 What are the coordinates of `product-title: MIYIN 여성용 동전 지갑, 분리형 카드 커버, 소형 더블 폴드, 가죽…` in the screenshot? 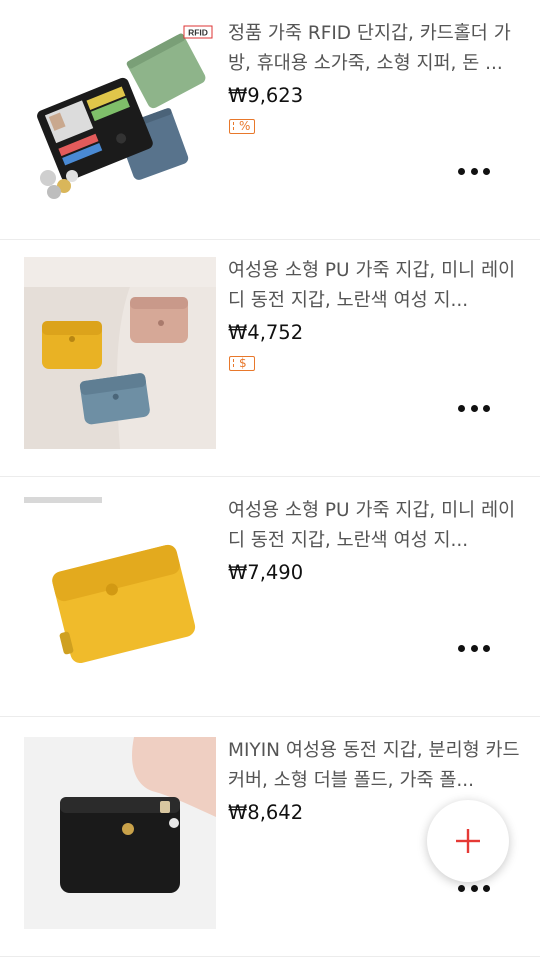 It's located at (378, 766).